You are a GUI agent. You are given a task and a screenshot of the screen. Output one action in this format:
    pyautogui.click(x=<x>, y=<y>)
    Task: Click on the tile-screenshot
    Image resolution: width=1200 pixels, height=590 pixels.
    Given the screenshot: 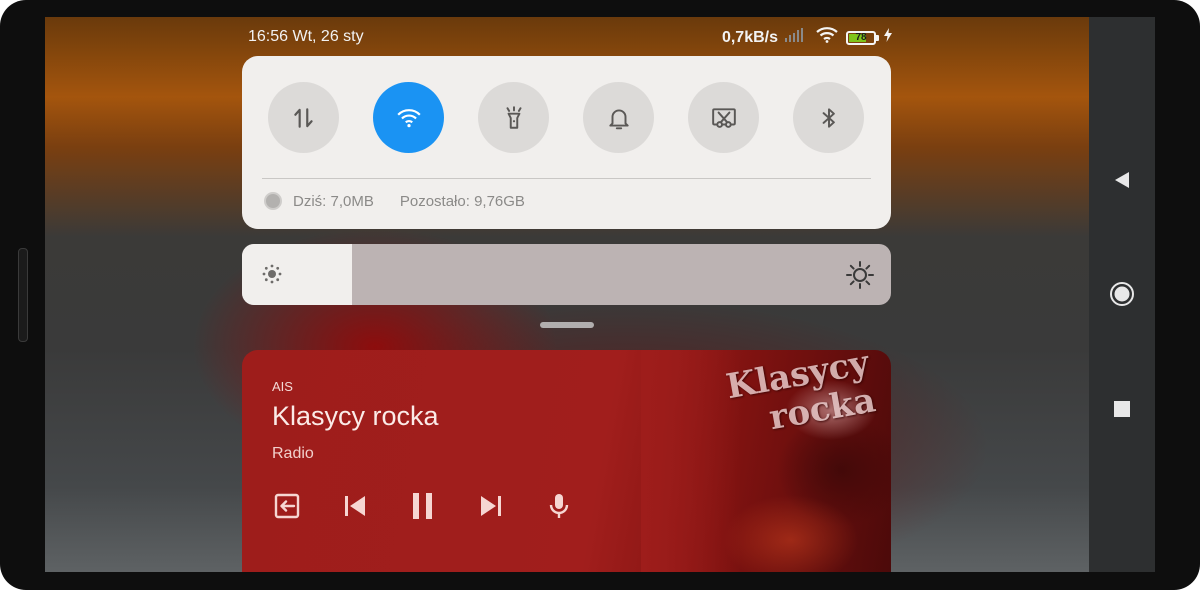 What is the action you would take?
    pyautogui.click(x=723, y=117)
    